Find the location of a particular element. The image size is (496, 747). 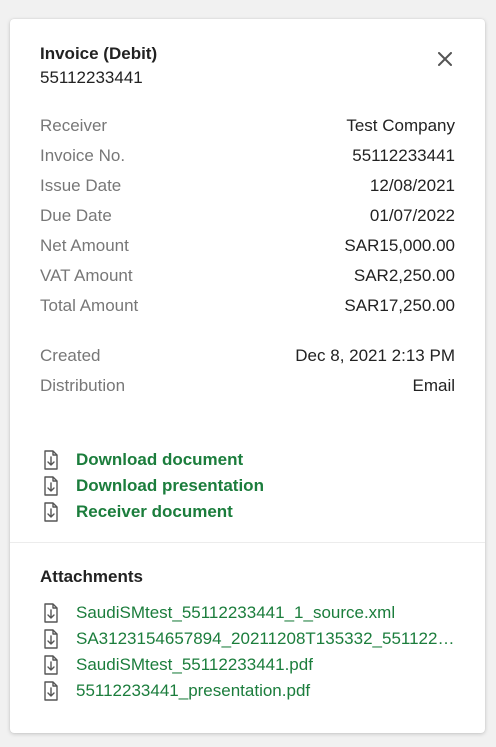

download-document-link: Download document is located at coordinates (252, 460).